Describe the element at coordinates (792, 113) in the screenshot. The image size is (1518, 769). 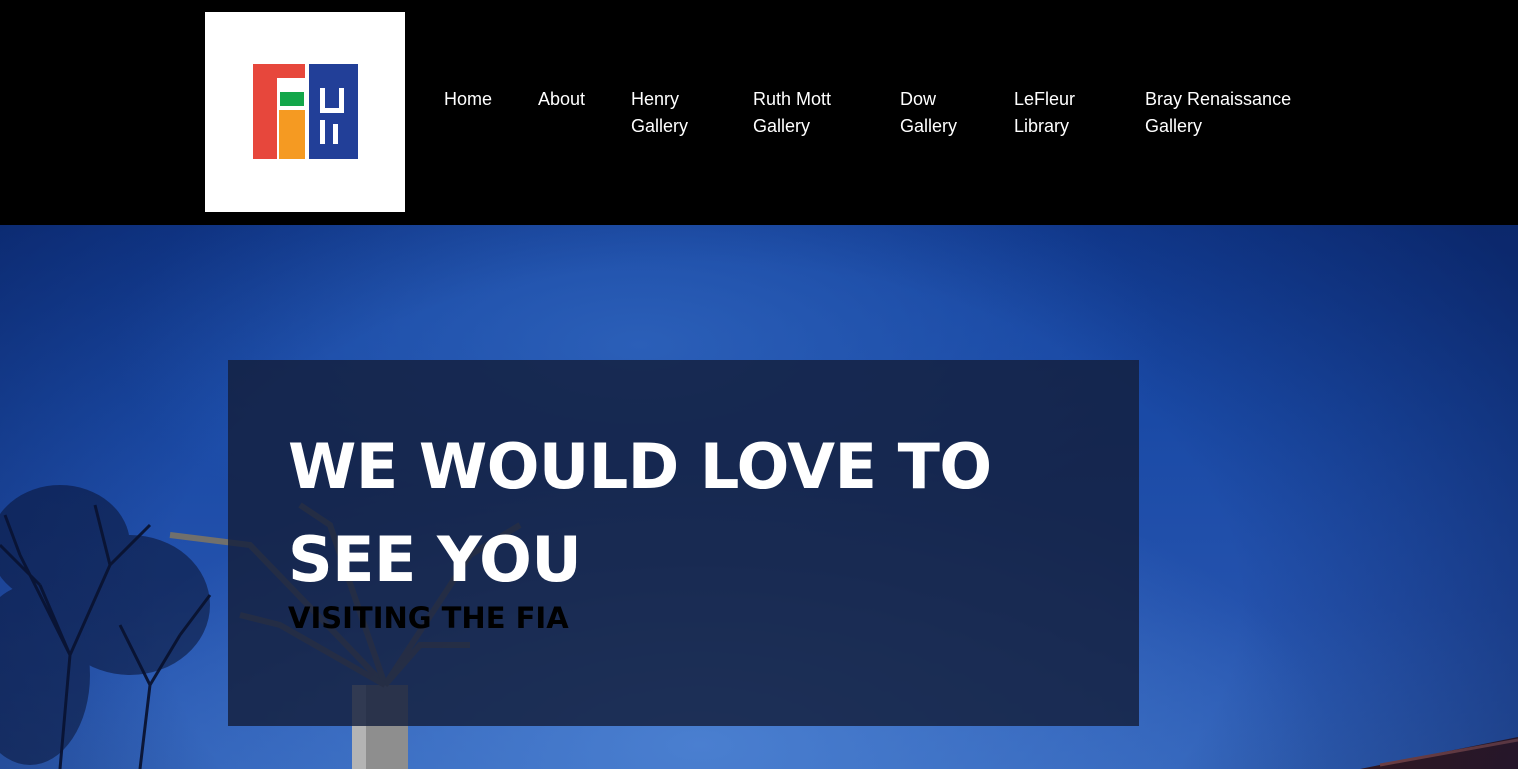
I see `nav-item-ruth-mott-gallery: Ruth Mott Gallery` at that location.